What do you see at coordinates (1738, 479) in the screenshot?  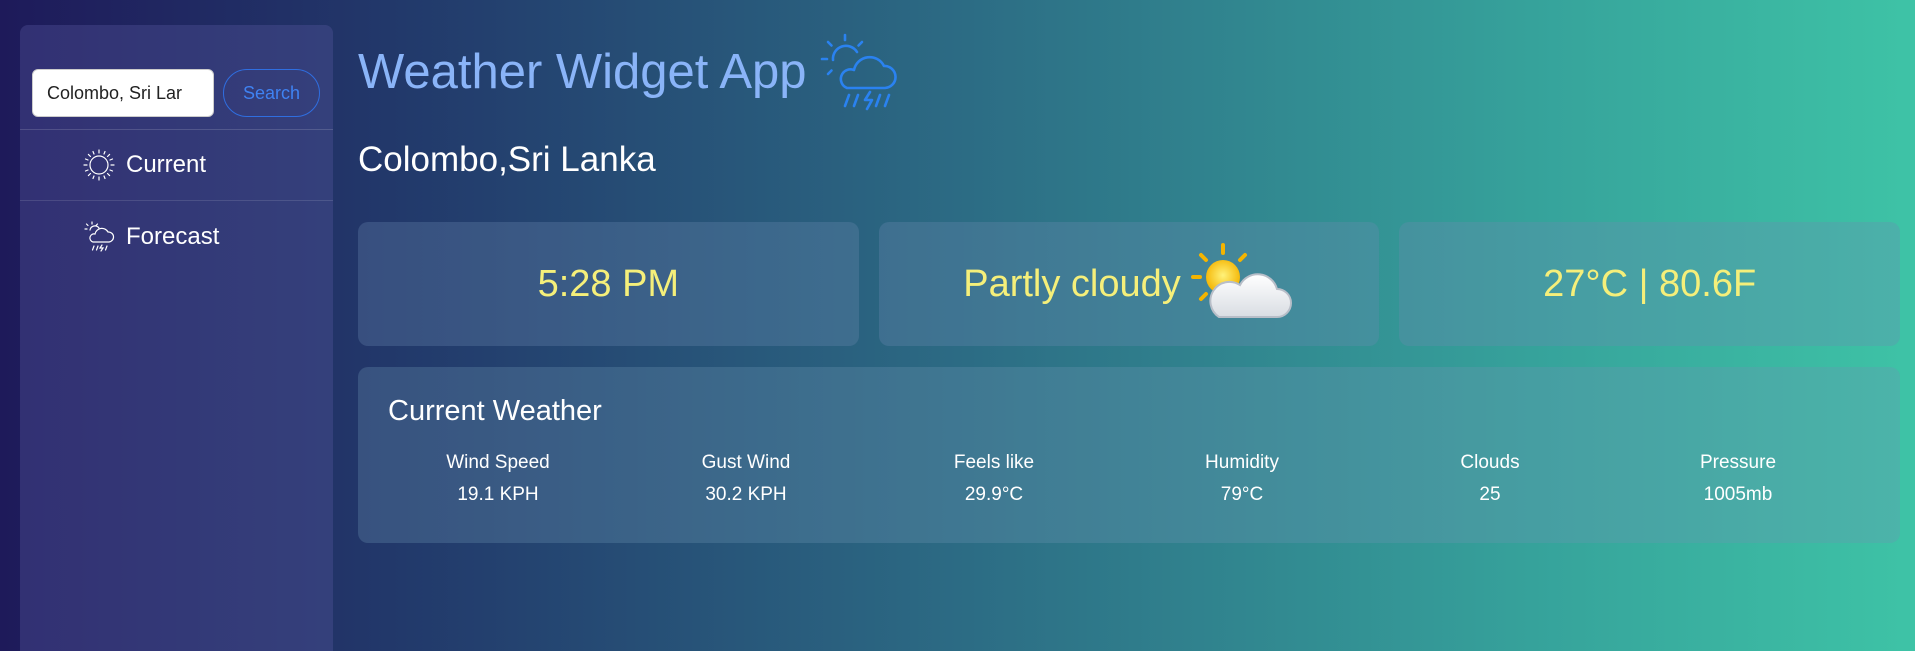 I see `metric-pressure: Pressure 1005mb` at bounding box center [1738, 479].